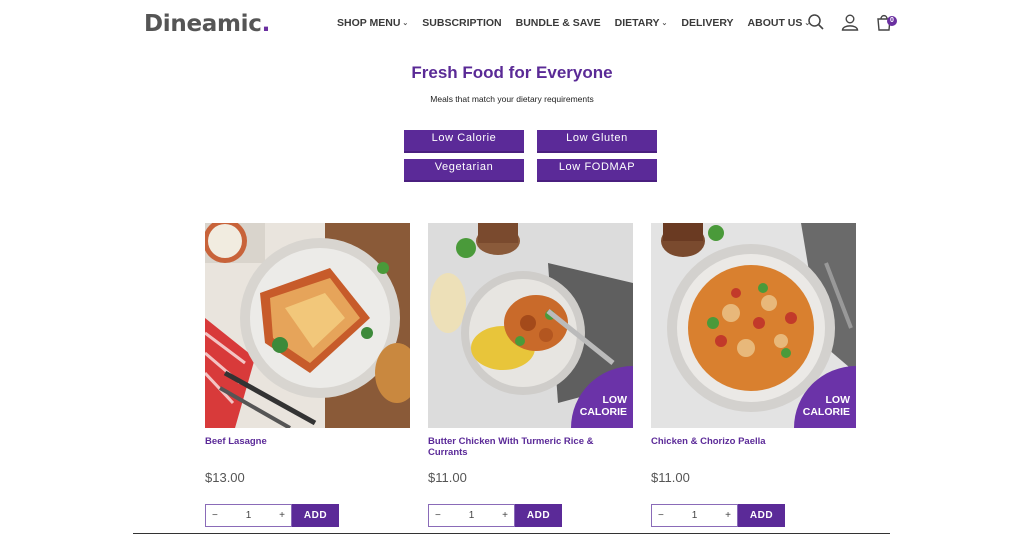  I want to click on brand-logo: Dineamic., so click(207, 24).